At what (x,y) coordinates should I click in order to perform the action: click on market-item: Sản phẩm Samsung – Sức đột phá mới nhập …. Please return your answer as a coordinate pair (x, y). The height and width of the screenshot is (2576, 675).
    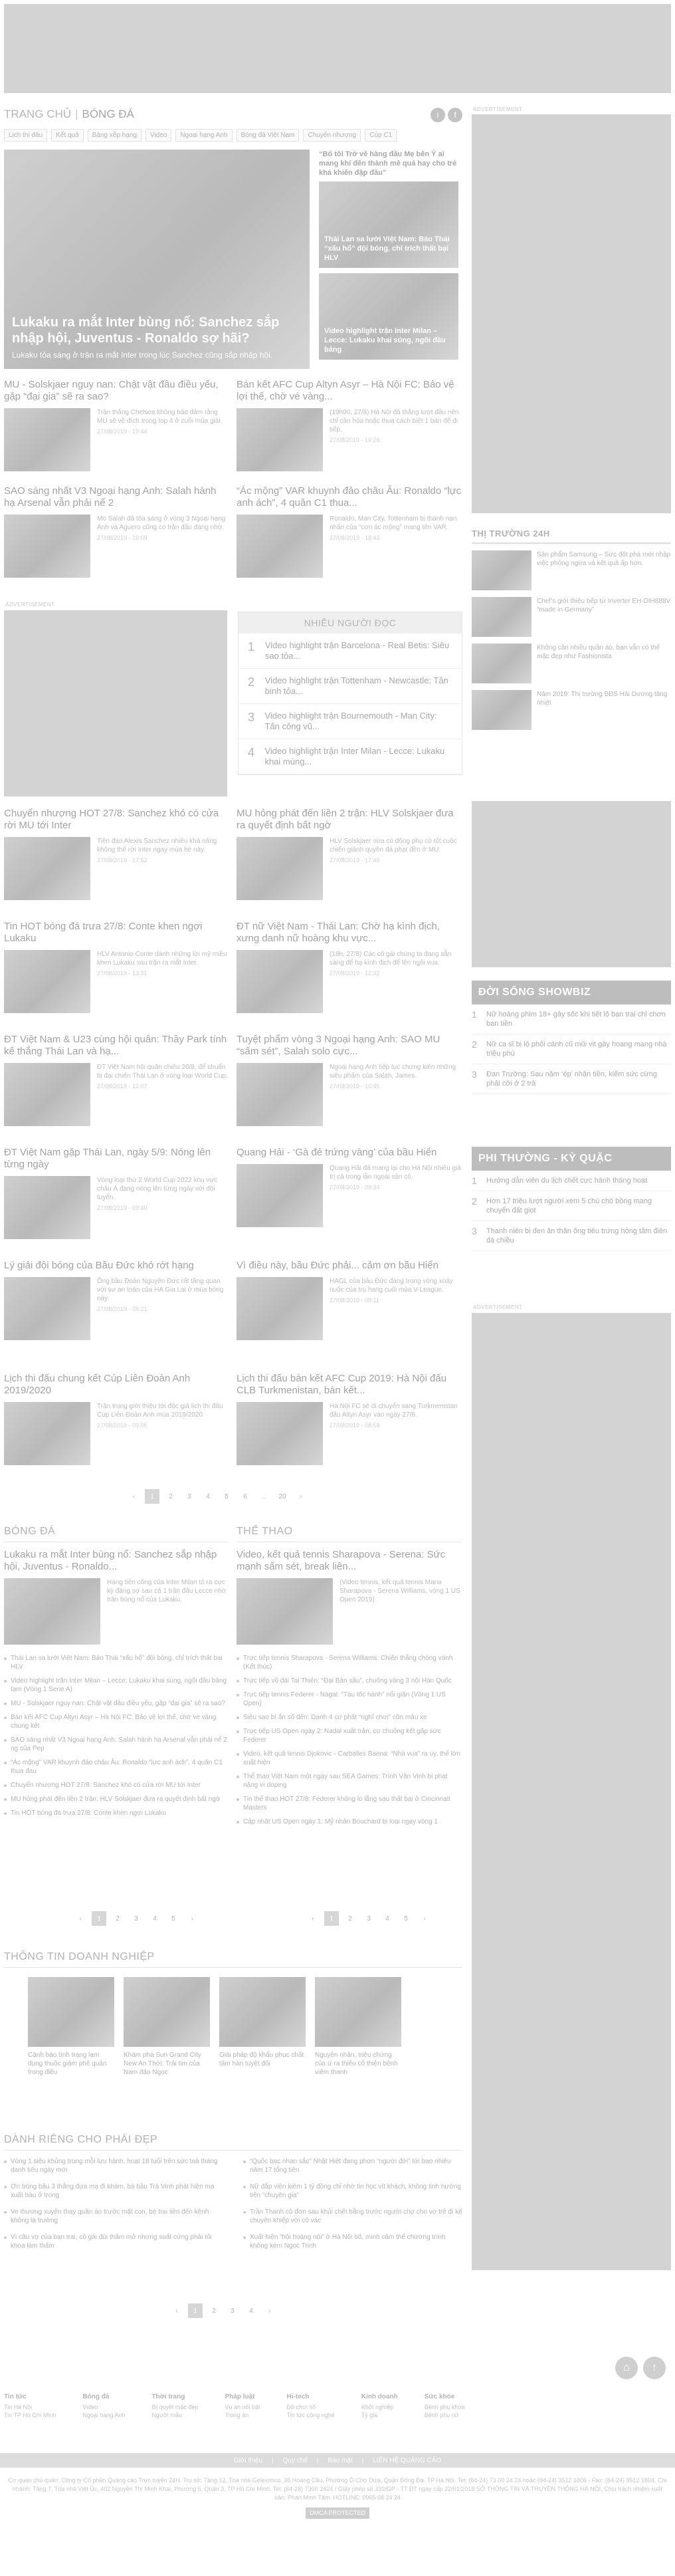
    Looking at the image, I should click on (572, 570).